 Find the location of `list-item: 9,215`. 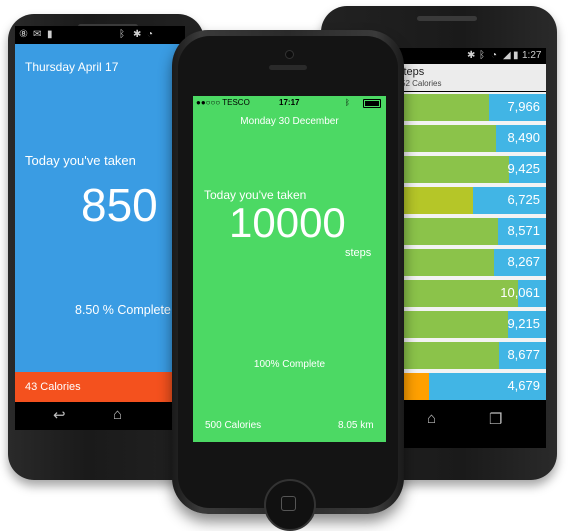

list-item: 9,215 is located at coordinates (462, 324).